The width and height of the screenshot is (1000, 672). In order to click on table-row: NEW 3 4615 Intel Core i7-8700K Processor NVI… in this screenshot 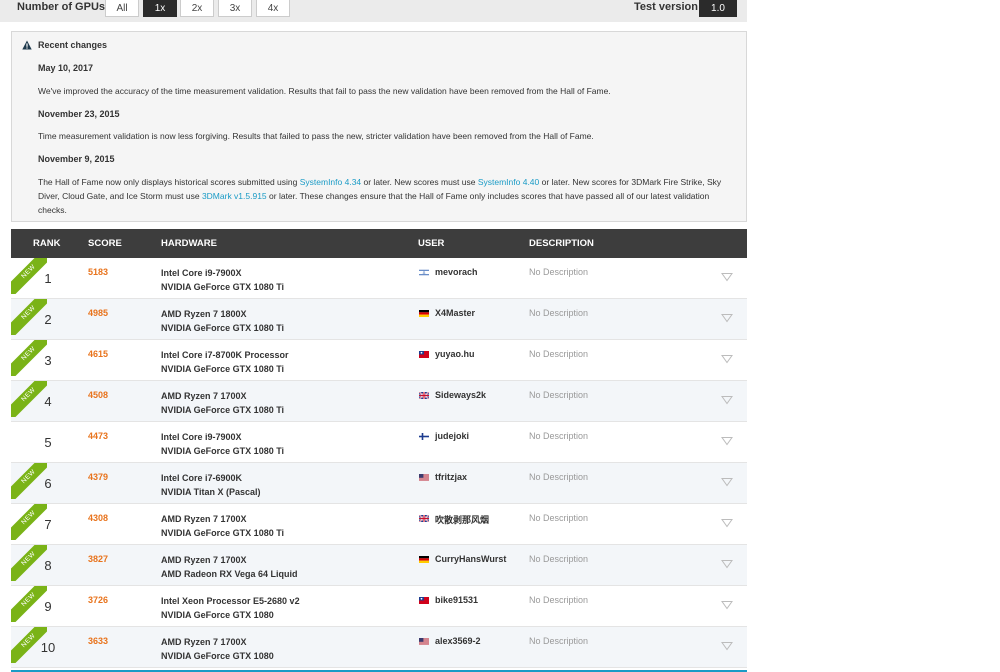, I will do `click(379, 360)`.